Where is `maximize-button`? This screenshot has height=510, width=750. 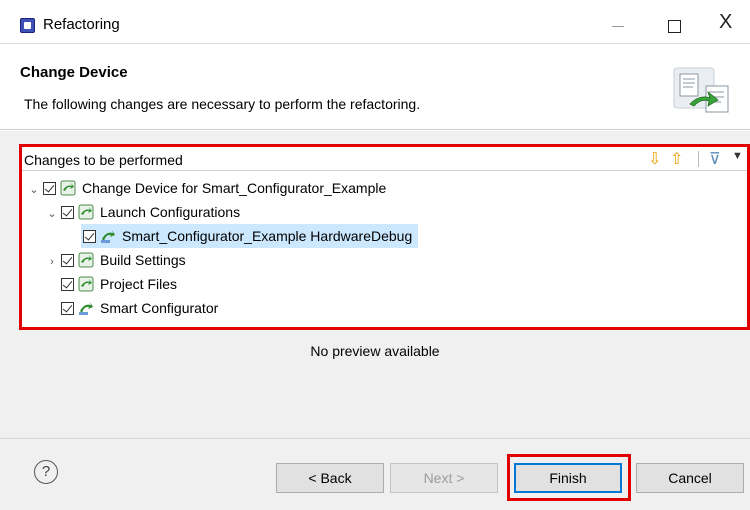 maximize-button is located at coordinates (674, 26).